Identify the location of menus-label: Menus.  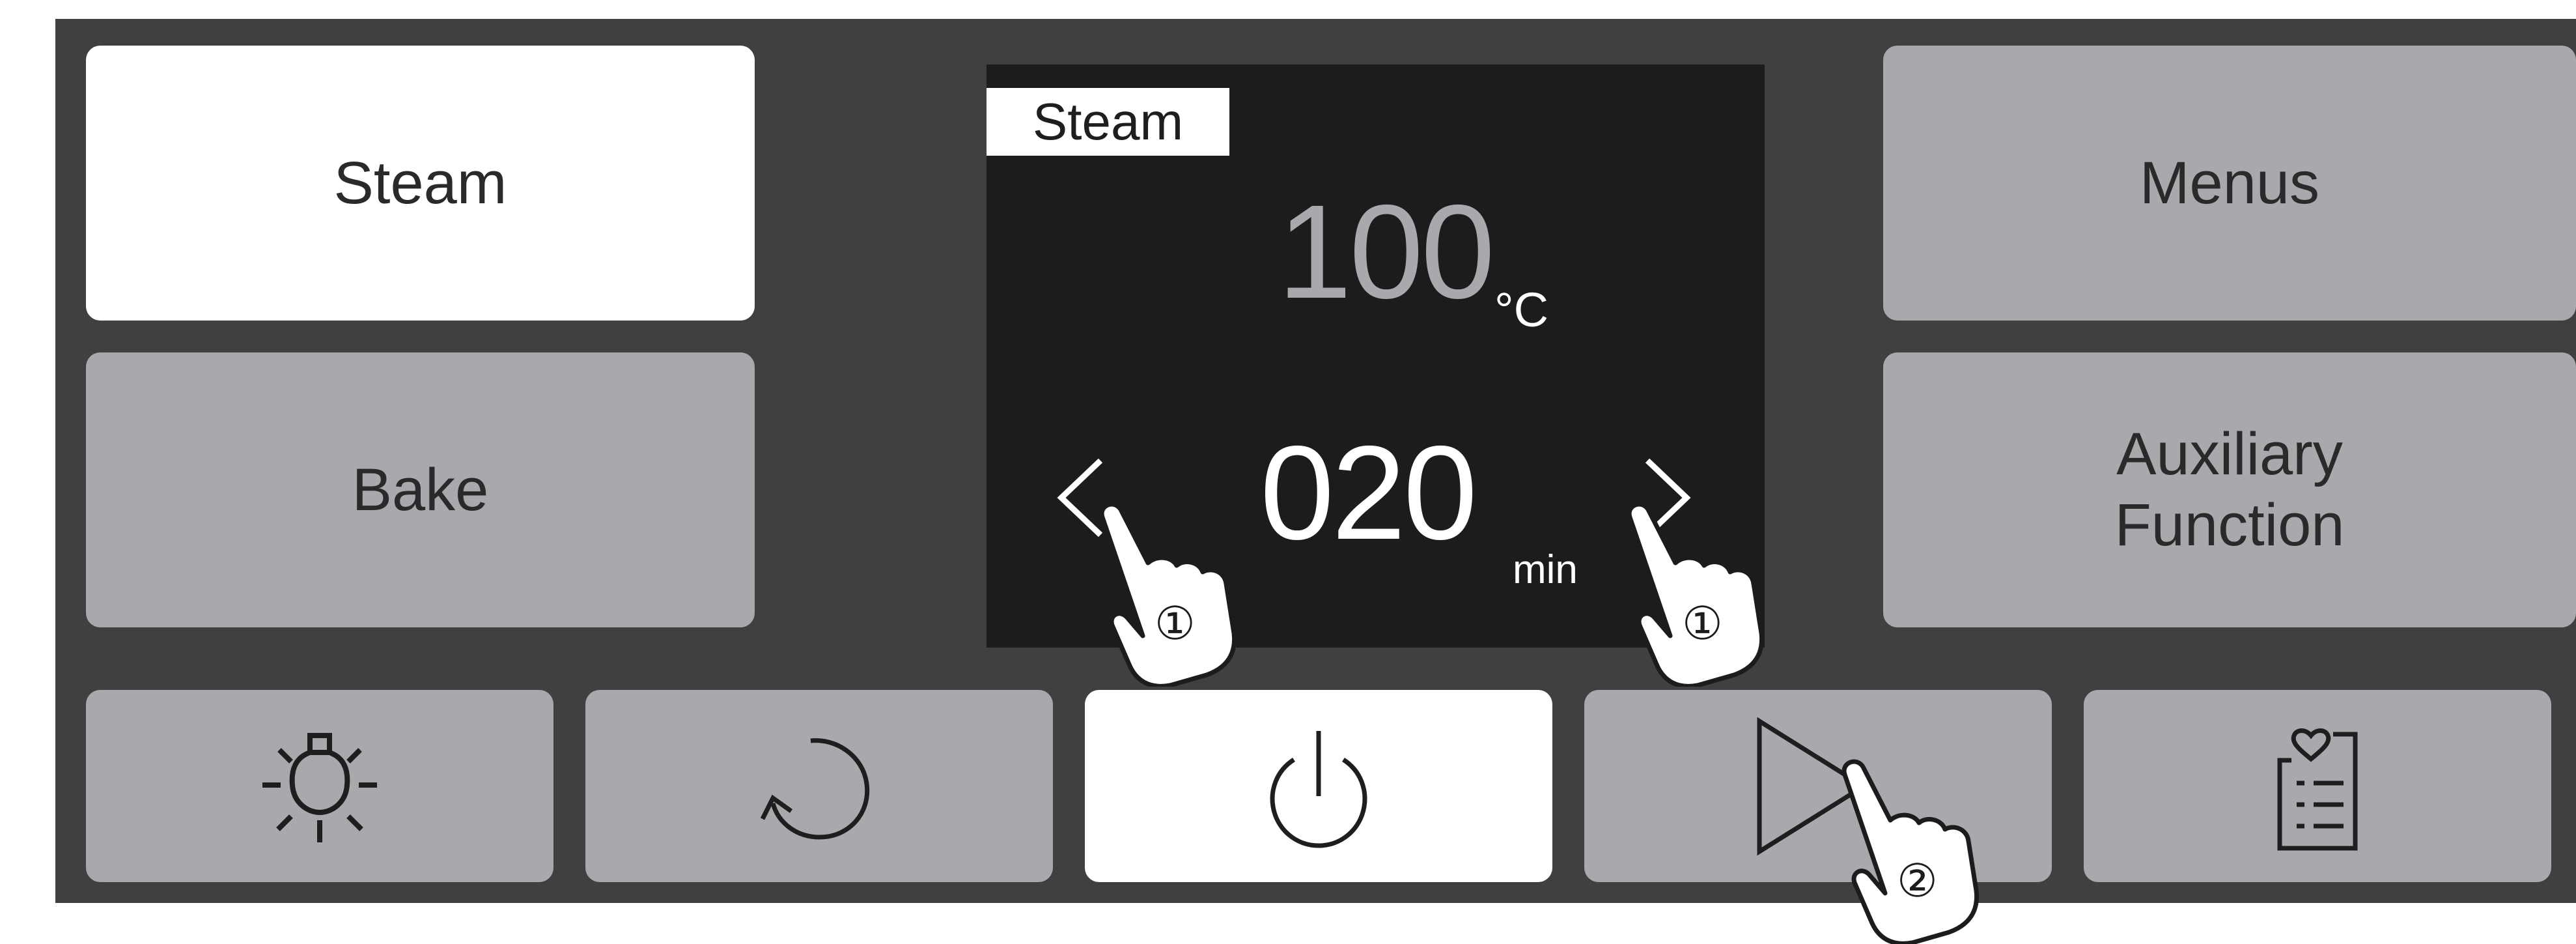
(2229, 182).